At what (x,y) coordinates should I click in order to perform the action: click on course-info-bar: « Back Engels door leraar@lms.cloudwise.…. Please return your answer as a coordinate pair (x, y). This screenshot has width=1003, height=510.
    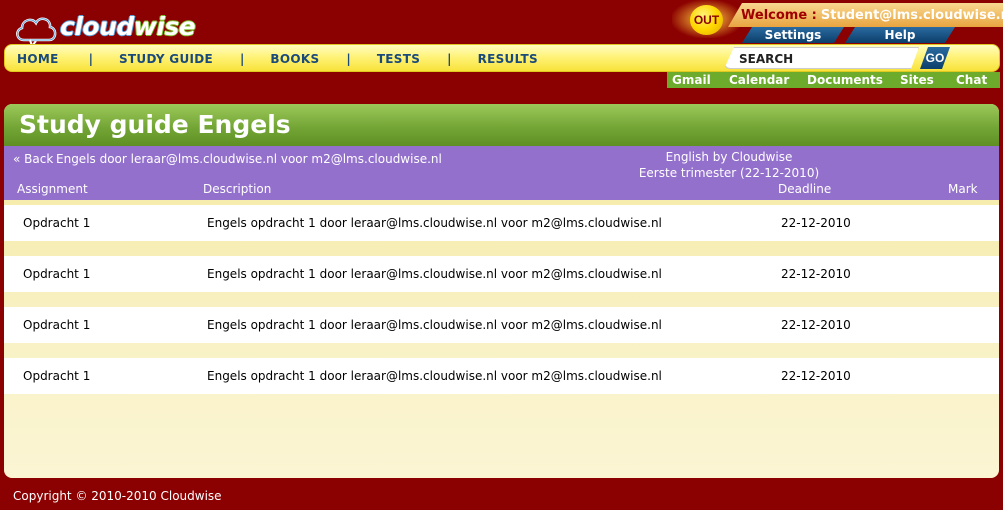
    Looking at the image, I should click on (501, 173).